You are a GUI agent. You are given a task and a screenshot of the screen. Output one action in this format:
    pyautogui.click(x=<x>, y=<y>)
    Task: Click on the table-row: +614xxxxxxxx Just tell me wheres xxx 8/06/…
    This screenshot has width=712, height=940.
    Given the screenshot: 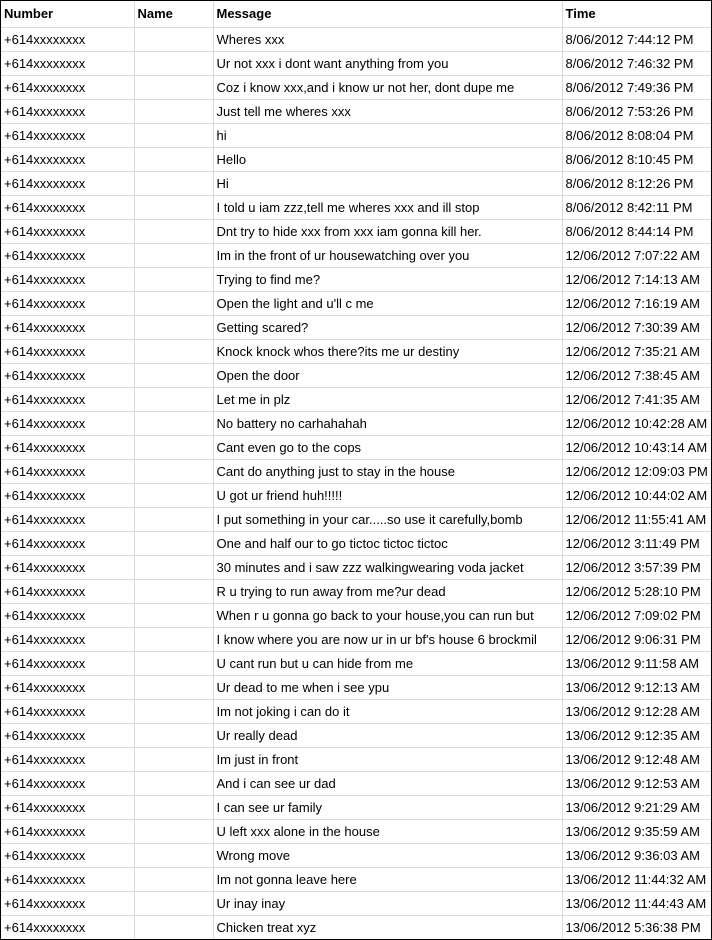 What is the action you would take?
    pyautogui.click(x=356, y=111)
    